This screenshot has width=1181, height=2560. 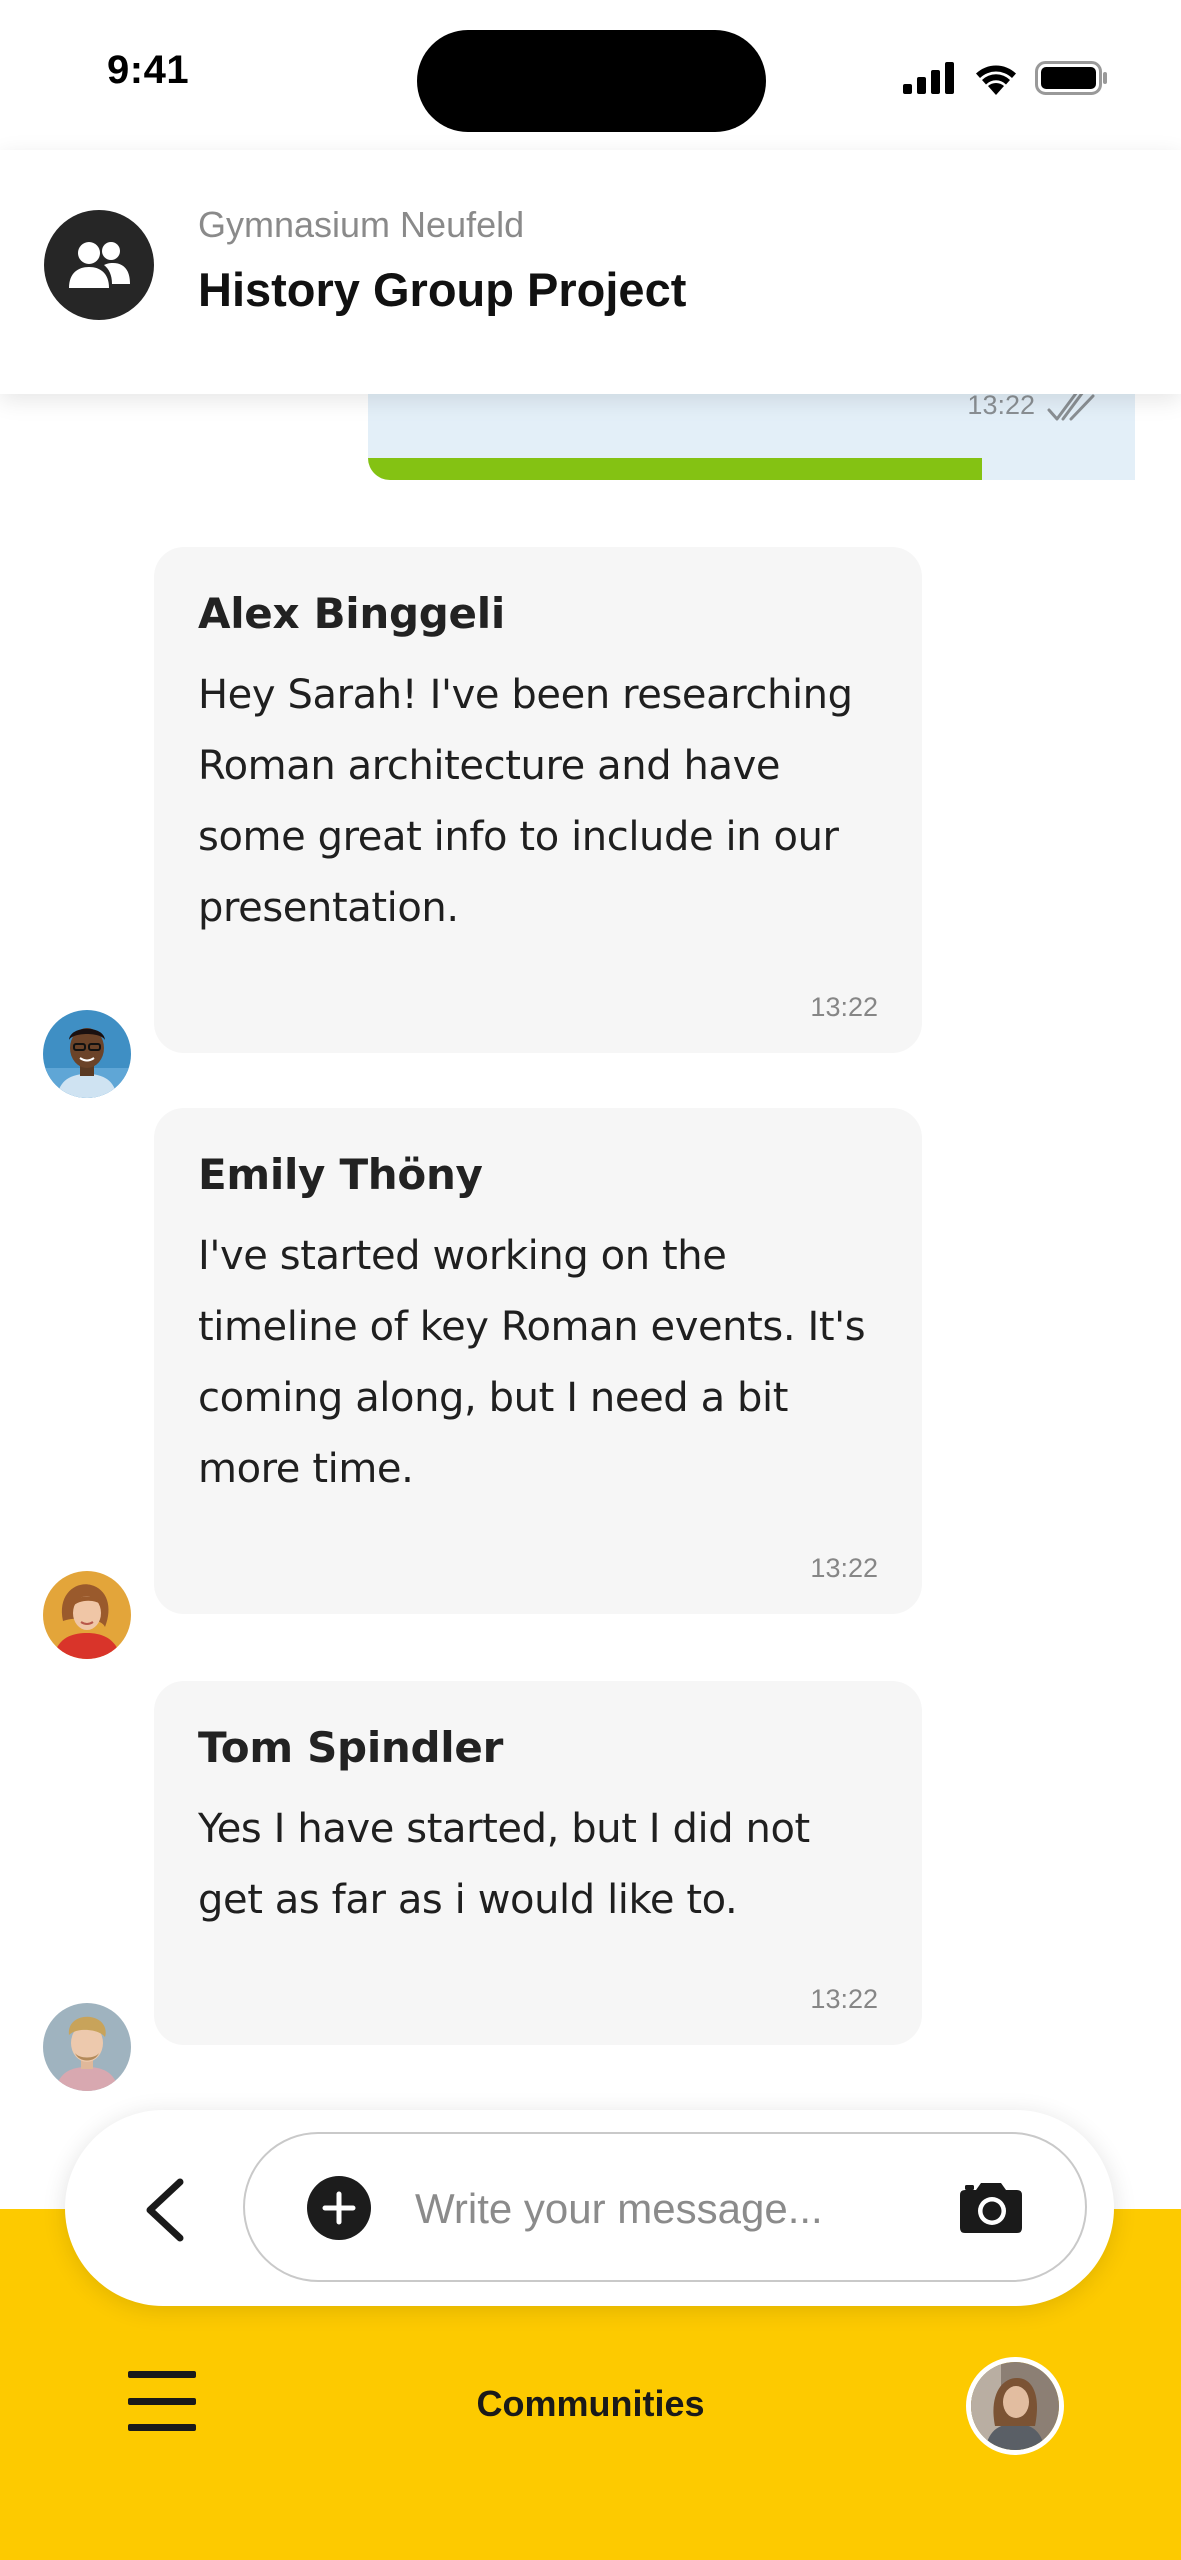 I want to click on header-subtitle: Gymnasium Neufeld, so click(x=361, y=224).